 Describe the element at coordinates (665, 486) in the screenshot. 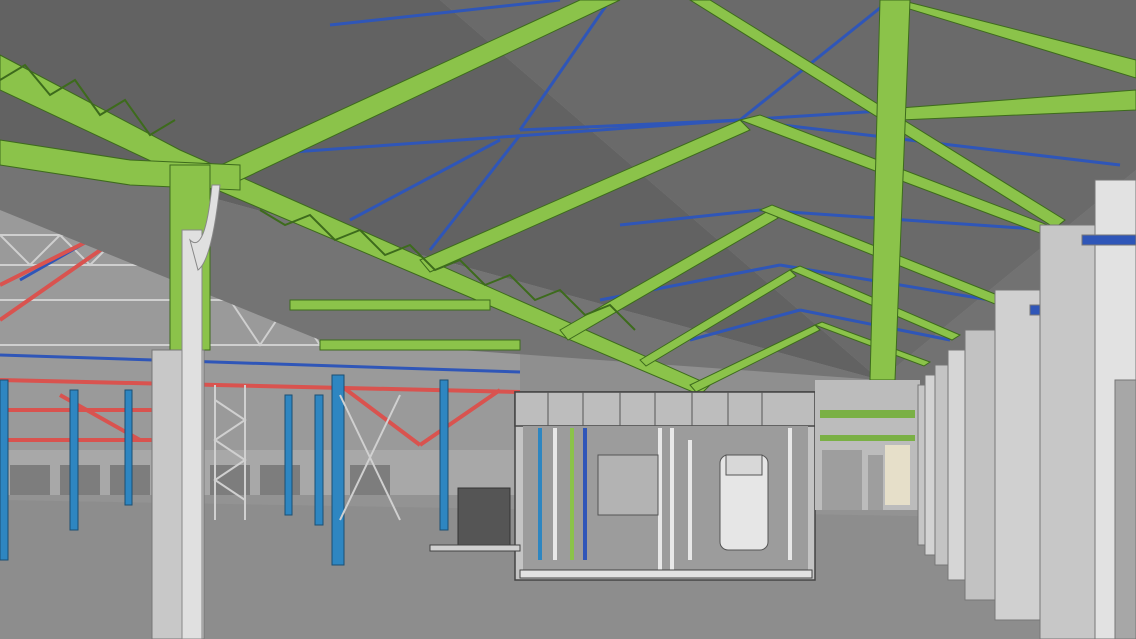

I see `equipment-room-enclosure` at that location.